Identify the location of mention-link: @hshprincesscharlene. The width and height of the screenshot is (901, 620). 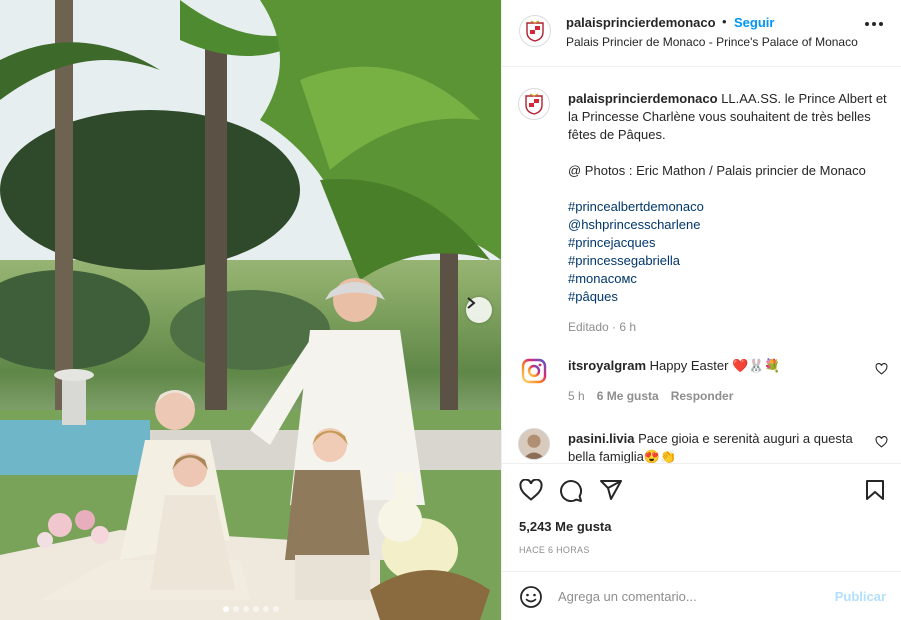
(733, 225).